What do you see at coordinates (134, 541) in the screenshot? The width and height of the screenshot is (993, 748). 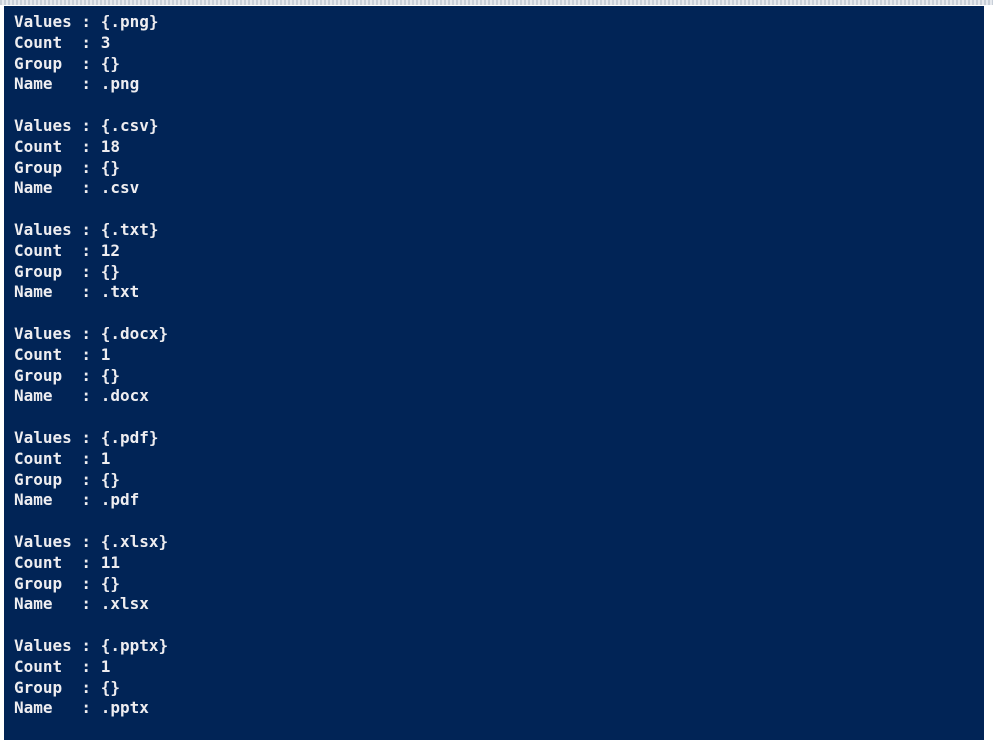 I see `property-value: {.xlsx}` at bounding box center [134, 541].